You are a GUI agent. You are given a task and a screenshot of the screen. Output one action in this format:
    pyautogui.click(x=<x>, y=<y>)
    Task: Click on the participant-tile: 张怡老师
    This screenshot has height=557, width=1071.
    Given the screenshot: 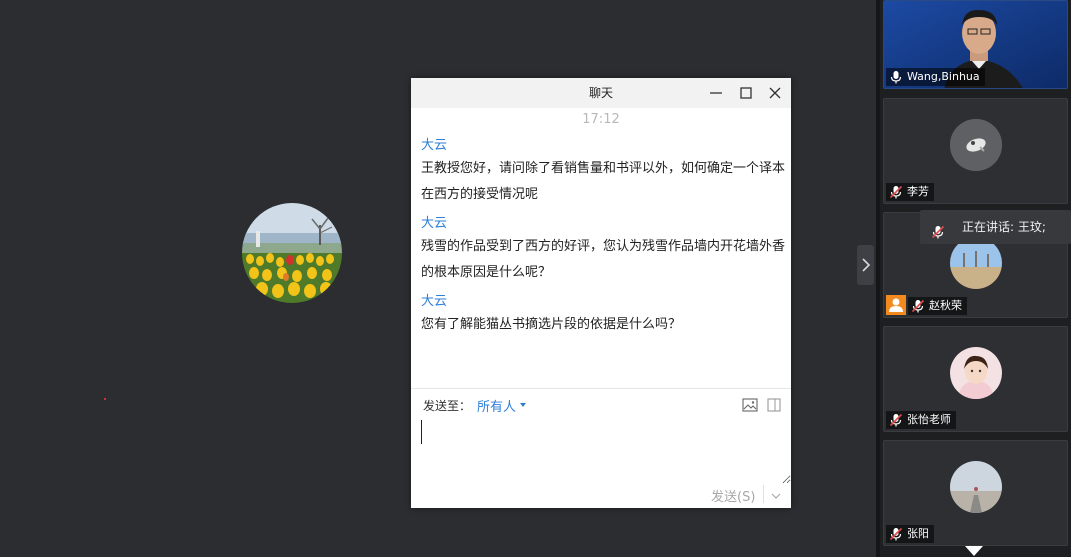 What is the action you would take?
    pyautogui.click(x=975, y=379)
    